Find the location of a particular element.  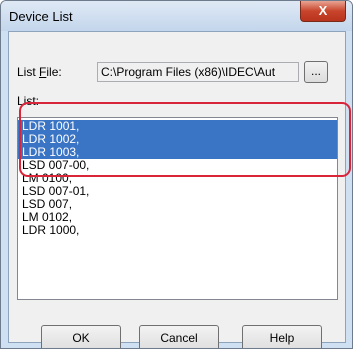

close-button: X is located at coordinates (323, 11).